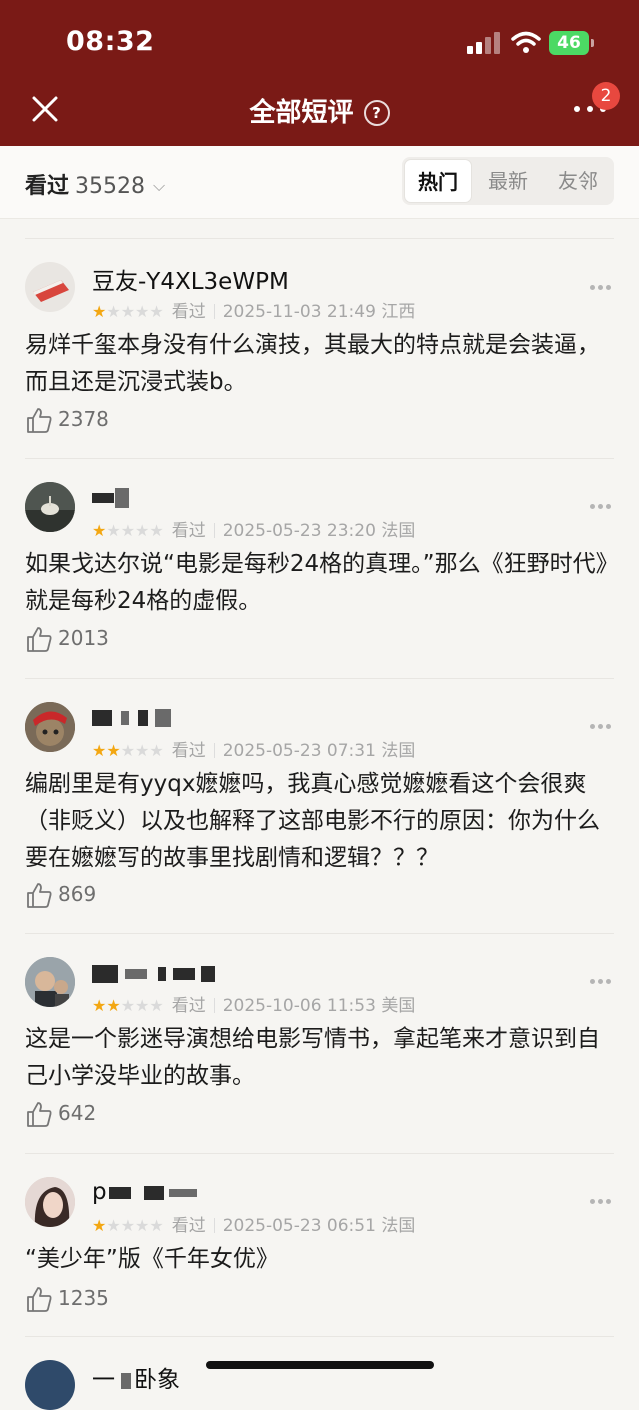 The image size is (639, 1410). What do you see at coordinates (83, 1298) in the screenshot?
I see `like-count: 1235` at bounding box center [83, 1298].